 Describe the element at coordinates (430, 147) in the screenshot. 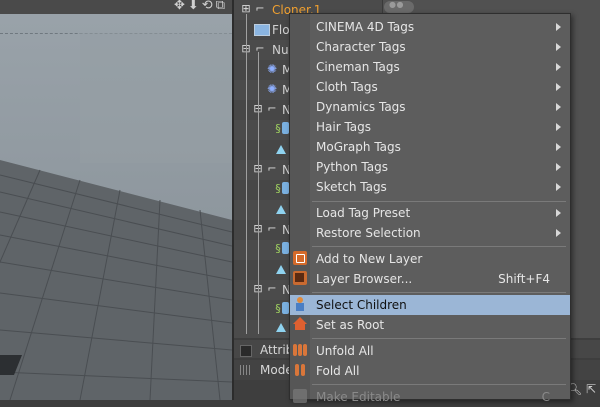

I see `menu-item-mograph-tags: MoGraph Tags` at that location.